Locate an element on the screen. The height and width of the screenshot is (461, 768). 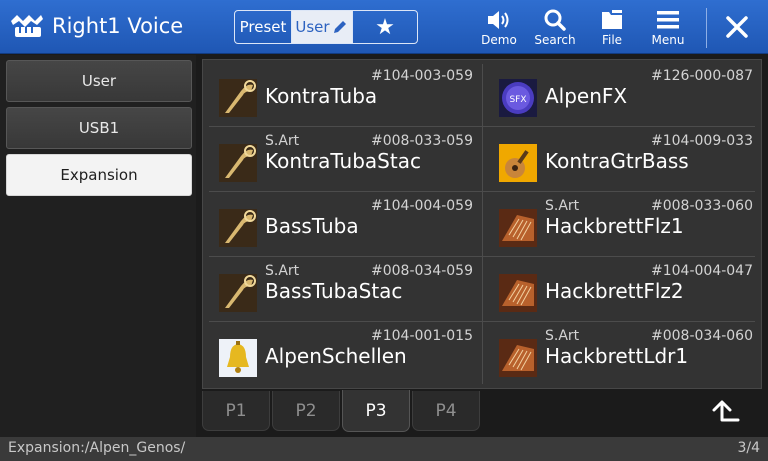
voice-cell: #104-004-047 HackbrettFlz2 is located at coordinates (621, 288).